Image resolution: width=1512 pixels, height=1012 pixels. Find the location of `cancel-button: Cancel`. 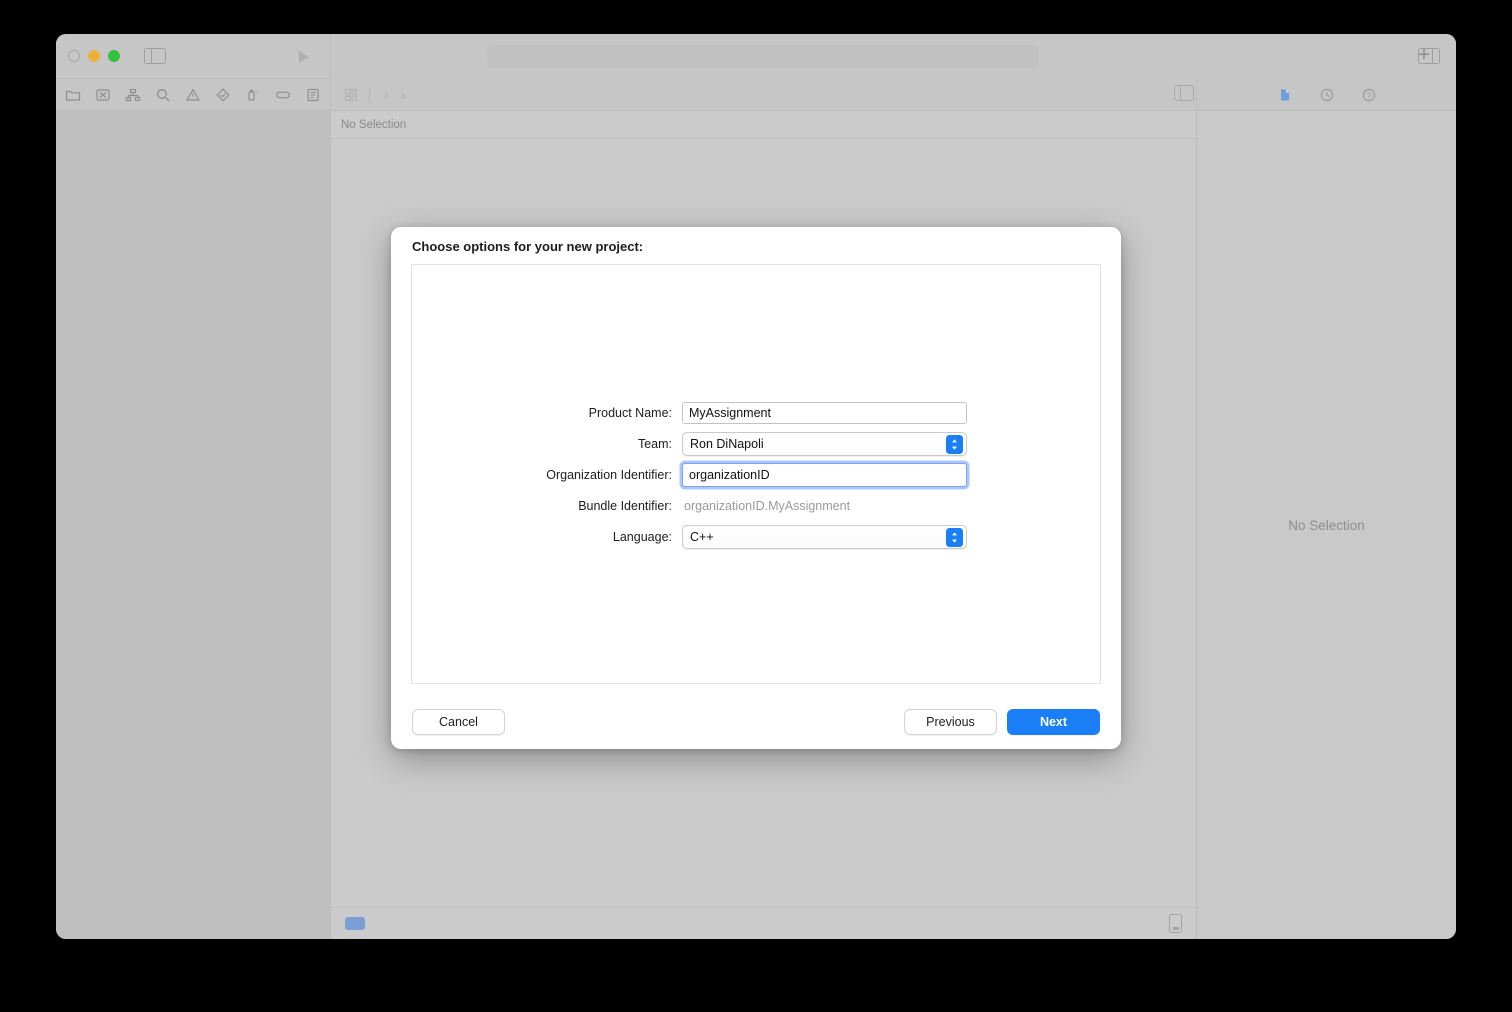

cancel-button: Cancel is located at coordinates (458, 722).